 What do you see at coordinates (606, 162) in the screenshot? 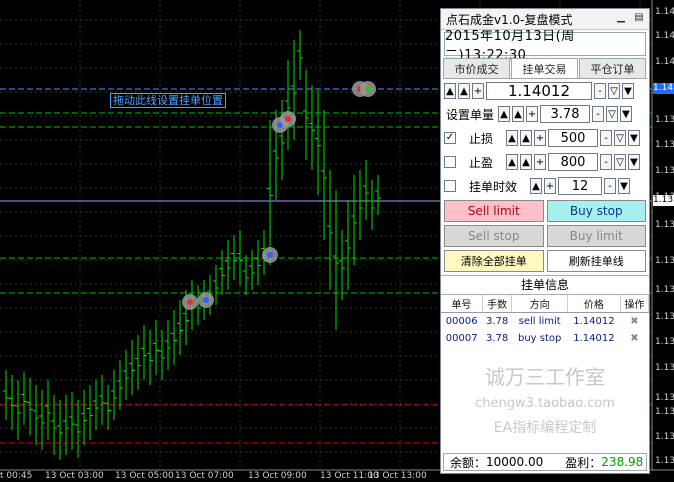
I see `tp-minus-button: -` at bounding box center [606, 162].